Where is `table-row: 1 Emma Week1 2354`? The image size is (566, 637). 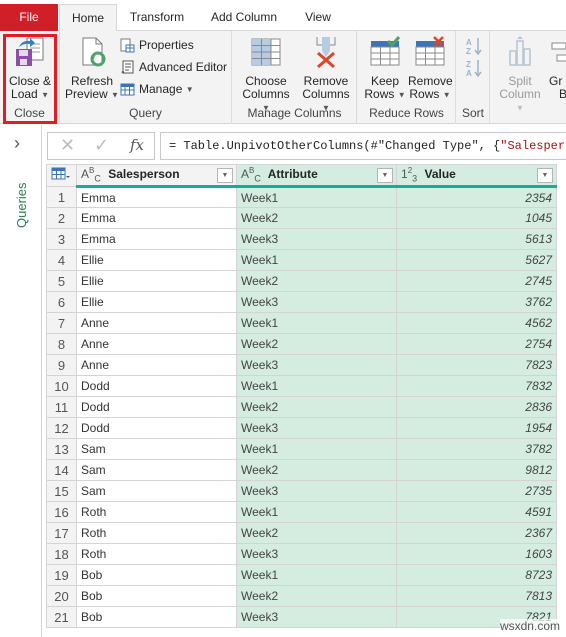 table-row: 1 Emma Week1 2354 is located at coordinates (301, 197).